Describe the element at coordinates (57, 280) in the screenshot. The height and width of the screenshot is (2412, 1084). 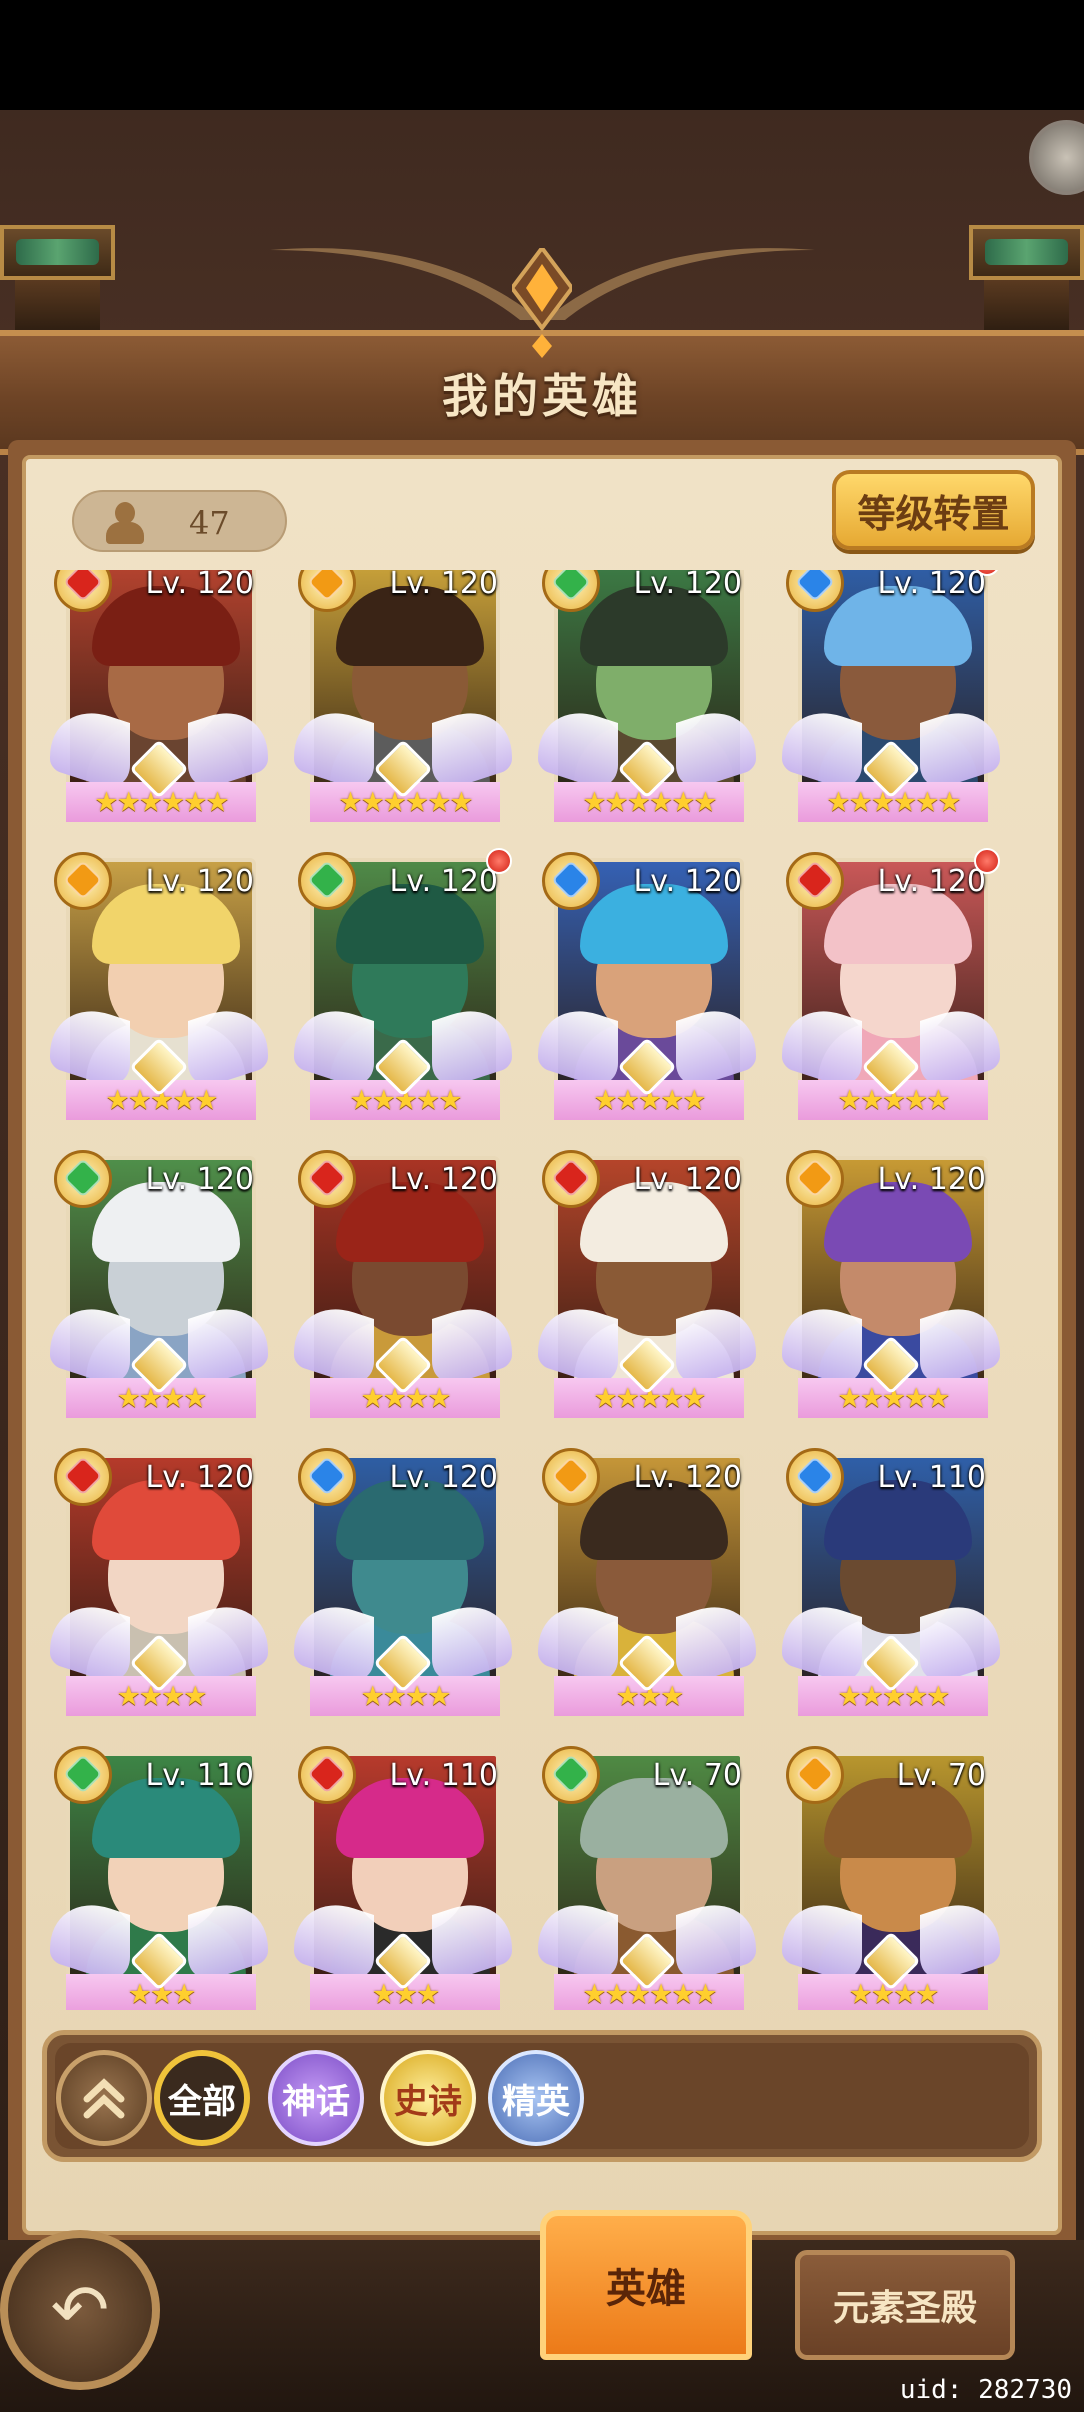
I see `left-pillar-decoration` at that location.